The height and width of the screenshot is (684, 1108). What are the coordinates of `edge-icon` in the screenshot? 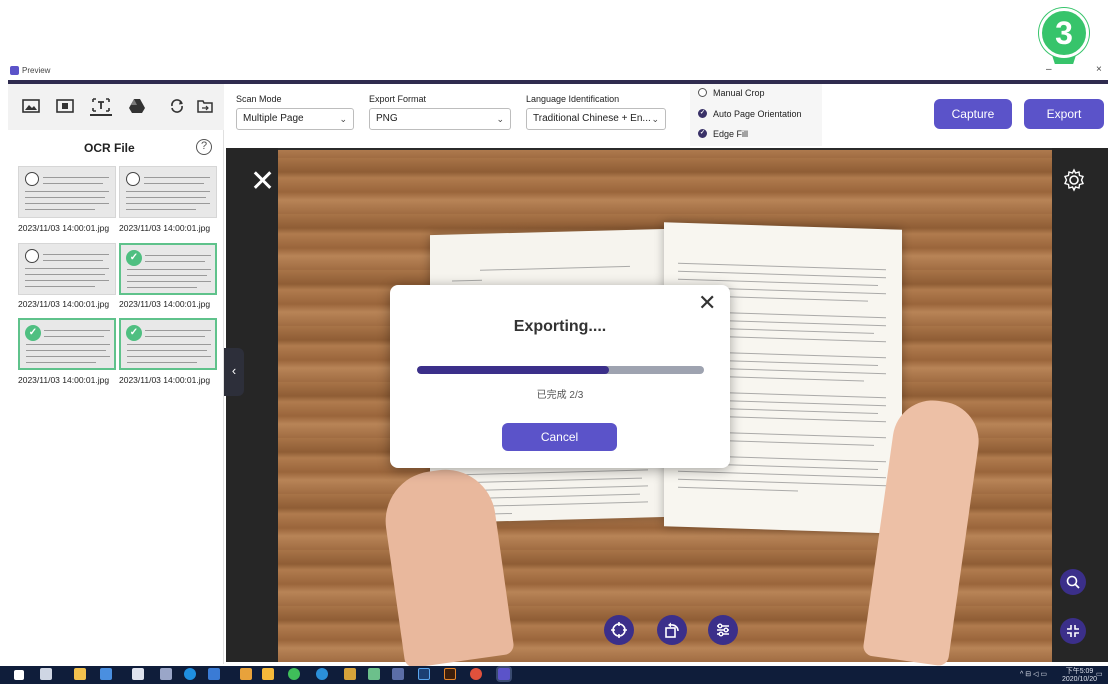 It's located at (190, 674).